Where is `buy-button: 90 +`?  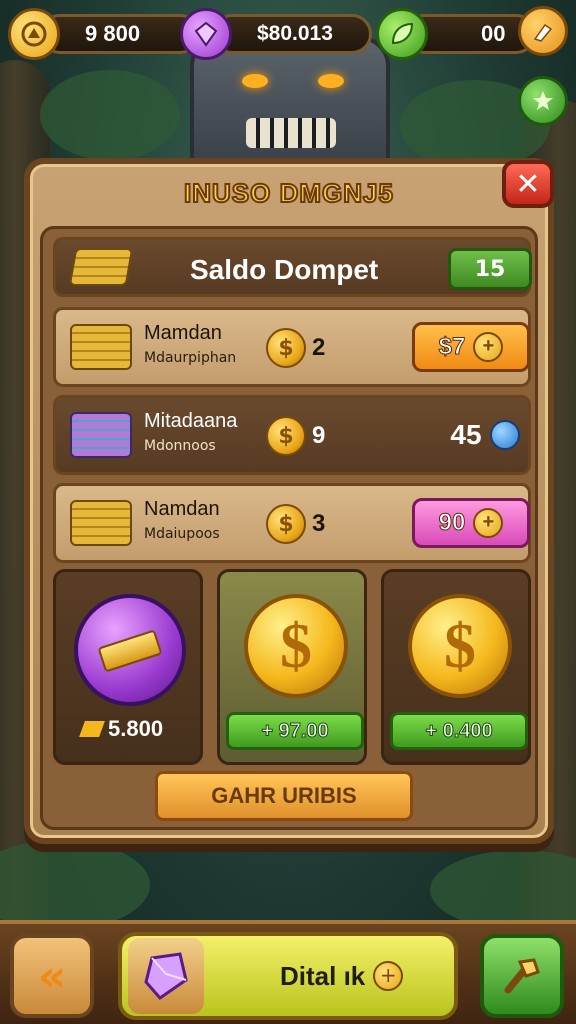 buy-button: 90 + is located at coordinates (471, 523).